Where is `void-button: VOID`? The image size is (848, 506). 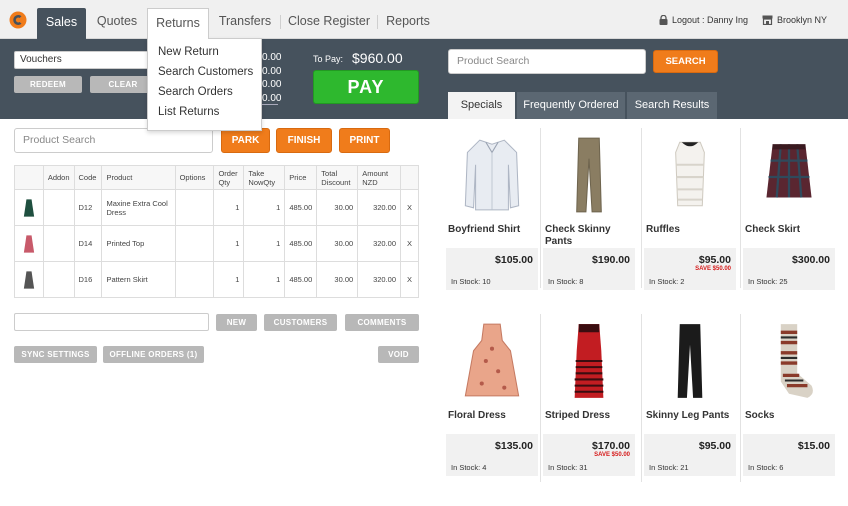
void-button: VOID is located at coordinates (398, 354).